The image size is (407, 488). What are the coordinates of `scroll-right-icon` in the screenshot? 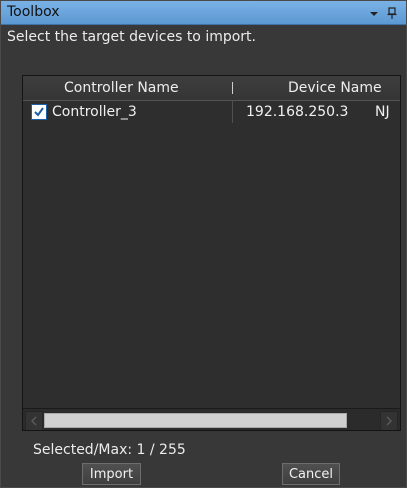 It's located at (389, 420).